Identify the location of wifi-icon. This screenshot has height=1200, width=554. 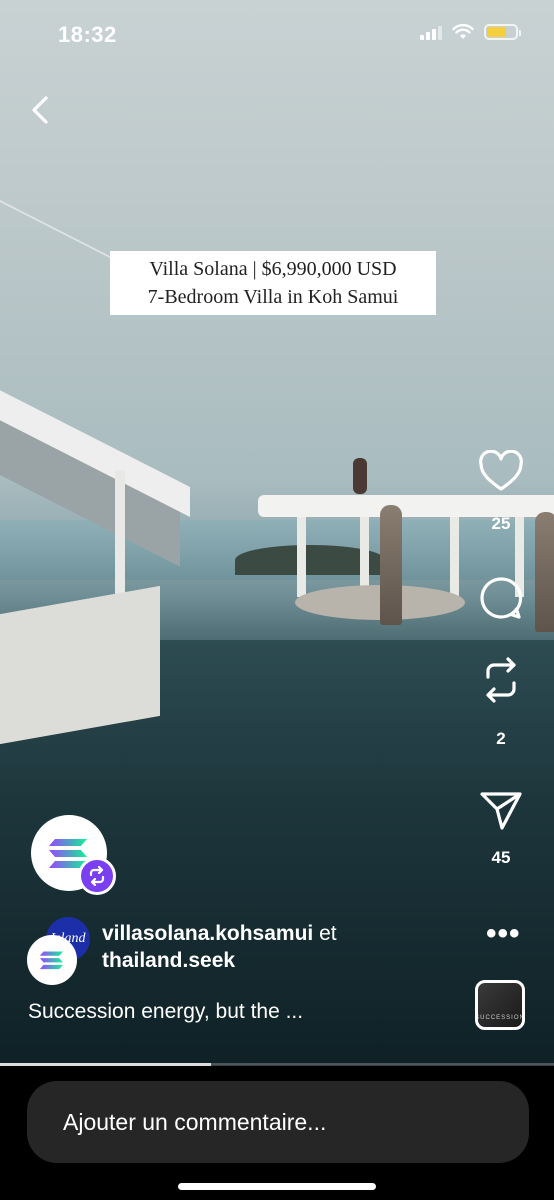
(463, 31).